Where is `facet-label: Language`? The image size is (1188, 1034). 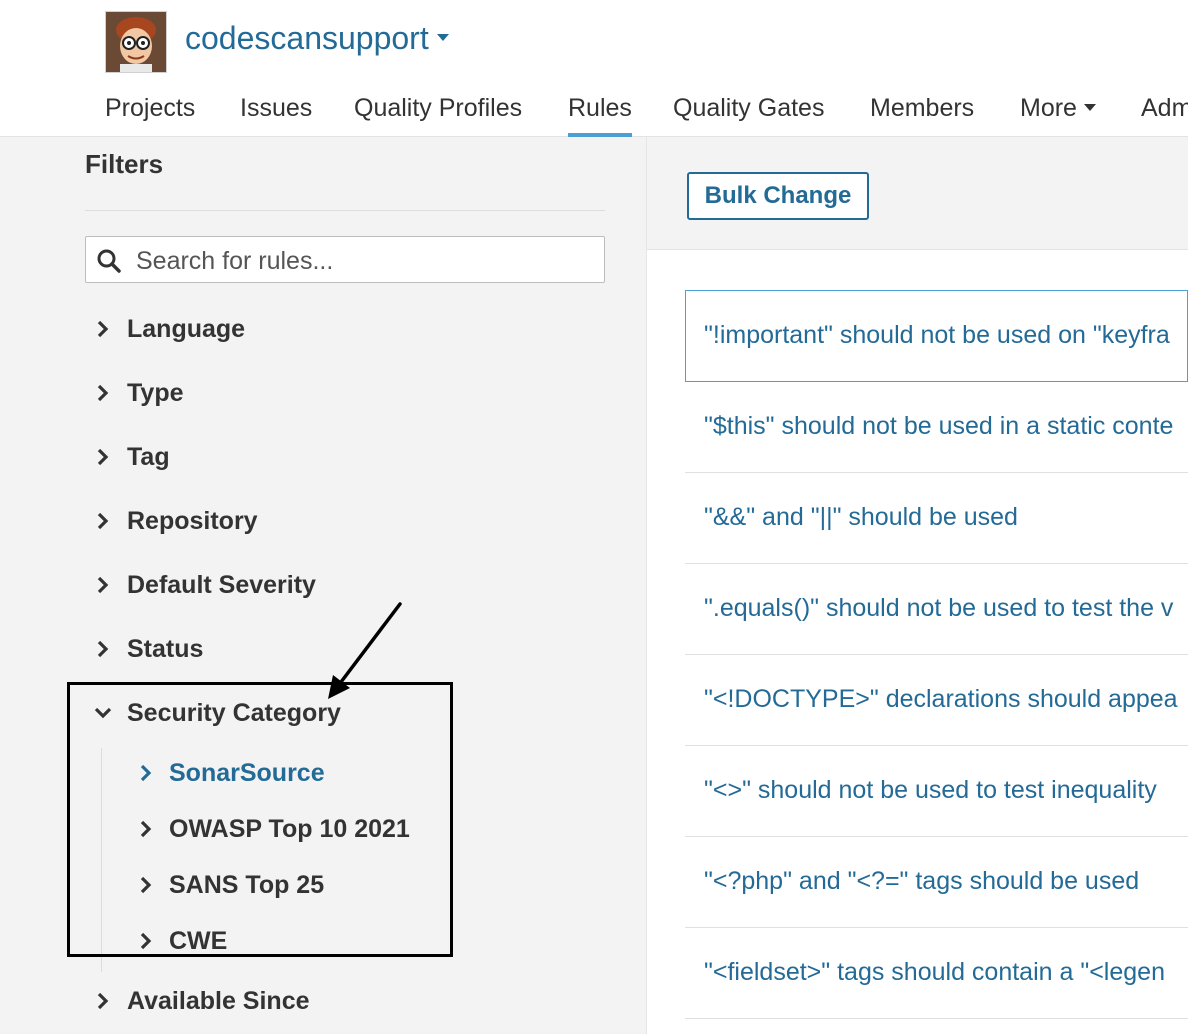 facet-label: Language is located at coordinates (186, 328).